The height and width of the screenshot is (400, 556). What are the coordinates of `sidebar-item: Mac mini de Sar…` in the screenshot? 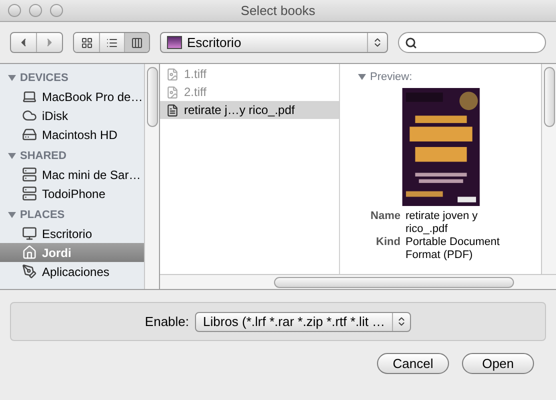 It's located at (72, 174).